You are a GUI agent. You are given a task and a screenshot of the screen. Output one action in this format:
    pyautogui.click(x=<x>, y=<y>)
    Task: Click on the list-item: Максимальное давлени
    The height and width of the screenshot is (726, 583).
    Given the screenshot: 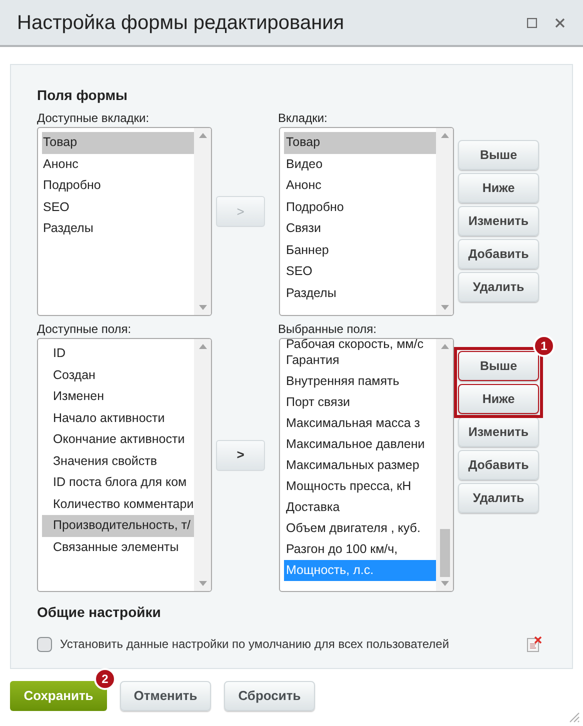 What is the action you would take?
    pyautogui.click(x=360, y=444)
    